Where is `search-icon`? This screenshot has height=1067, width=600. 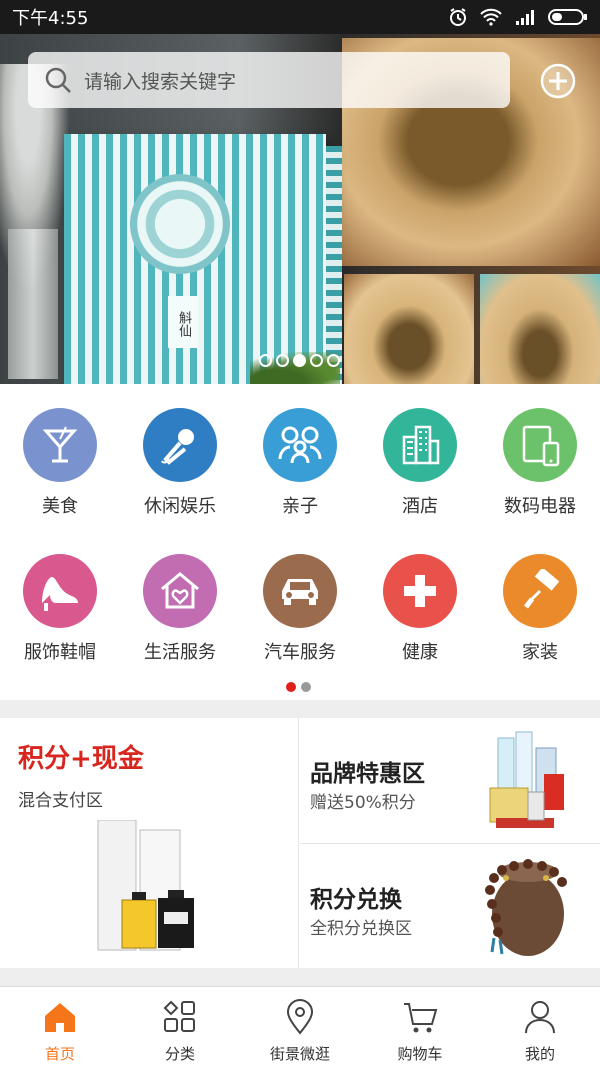 search-icon is located at coordinates (58, 80).